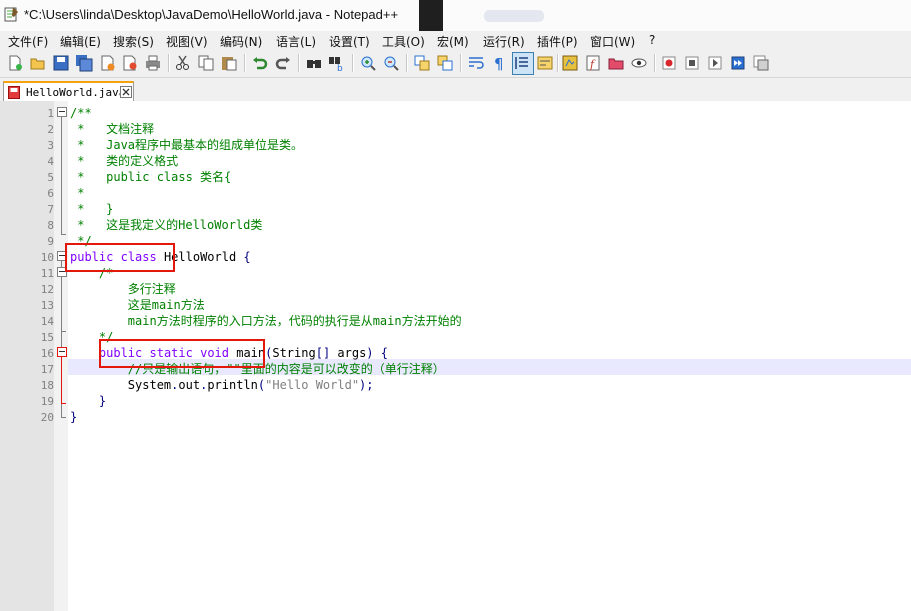 This screenshot has height=611, width=911. Describe the element at coordinates (28, 41) in the screenshot. I see `menu-file: 文件(F)` at that location.